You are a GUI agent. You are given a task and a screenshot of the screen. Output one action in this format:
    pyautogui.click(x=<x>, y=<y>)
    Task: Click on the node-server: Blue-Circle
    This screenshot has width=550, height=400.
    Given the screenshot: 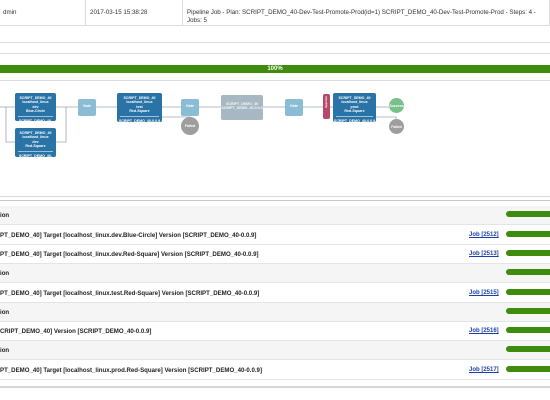 What is the action you would take?
    pyautogui.click(x=35, y=111)
    